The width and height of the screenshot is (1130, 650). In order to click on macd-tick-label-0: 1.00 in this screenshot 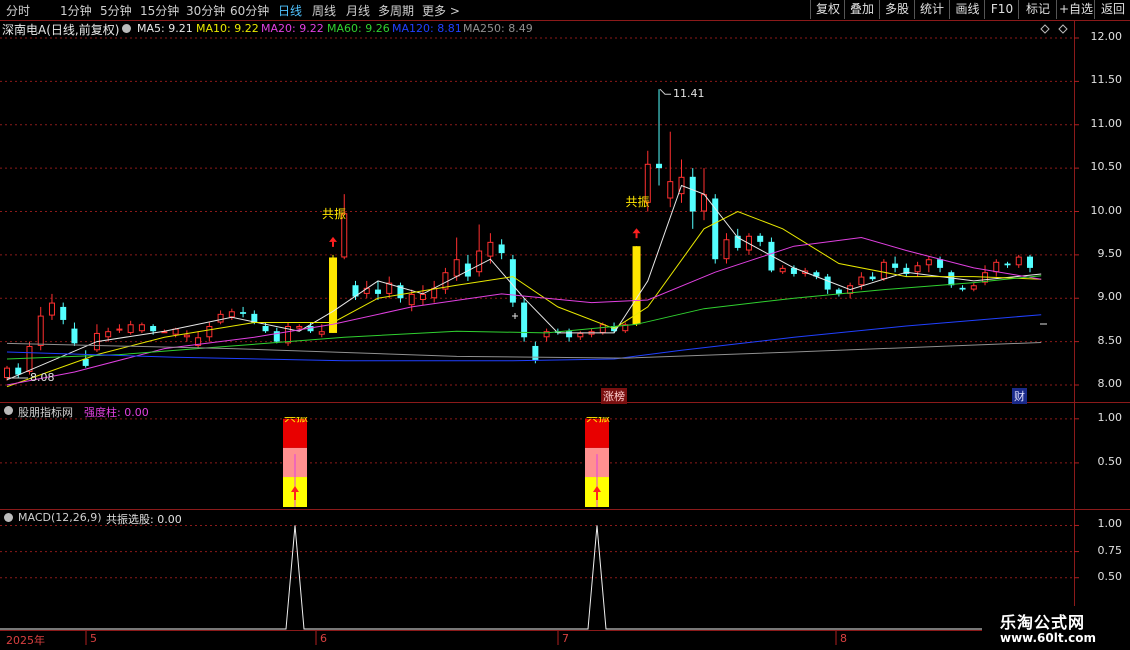, I will do `click(1110, 524)`.